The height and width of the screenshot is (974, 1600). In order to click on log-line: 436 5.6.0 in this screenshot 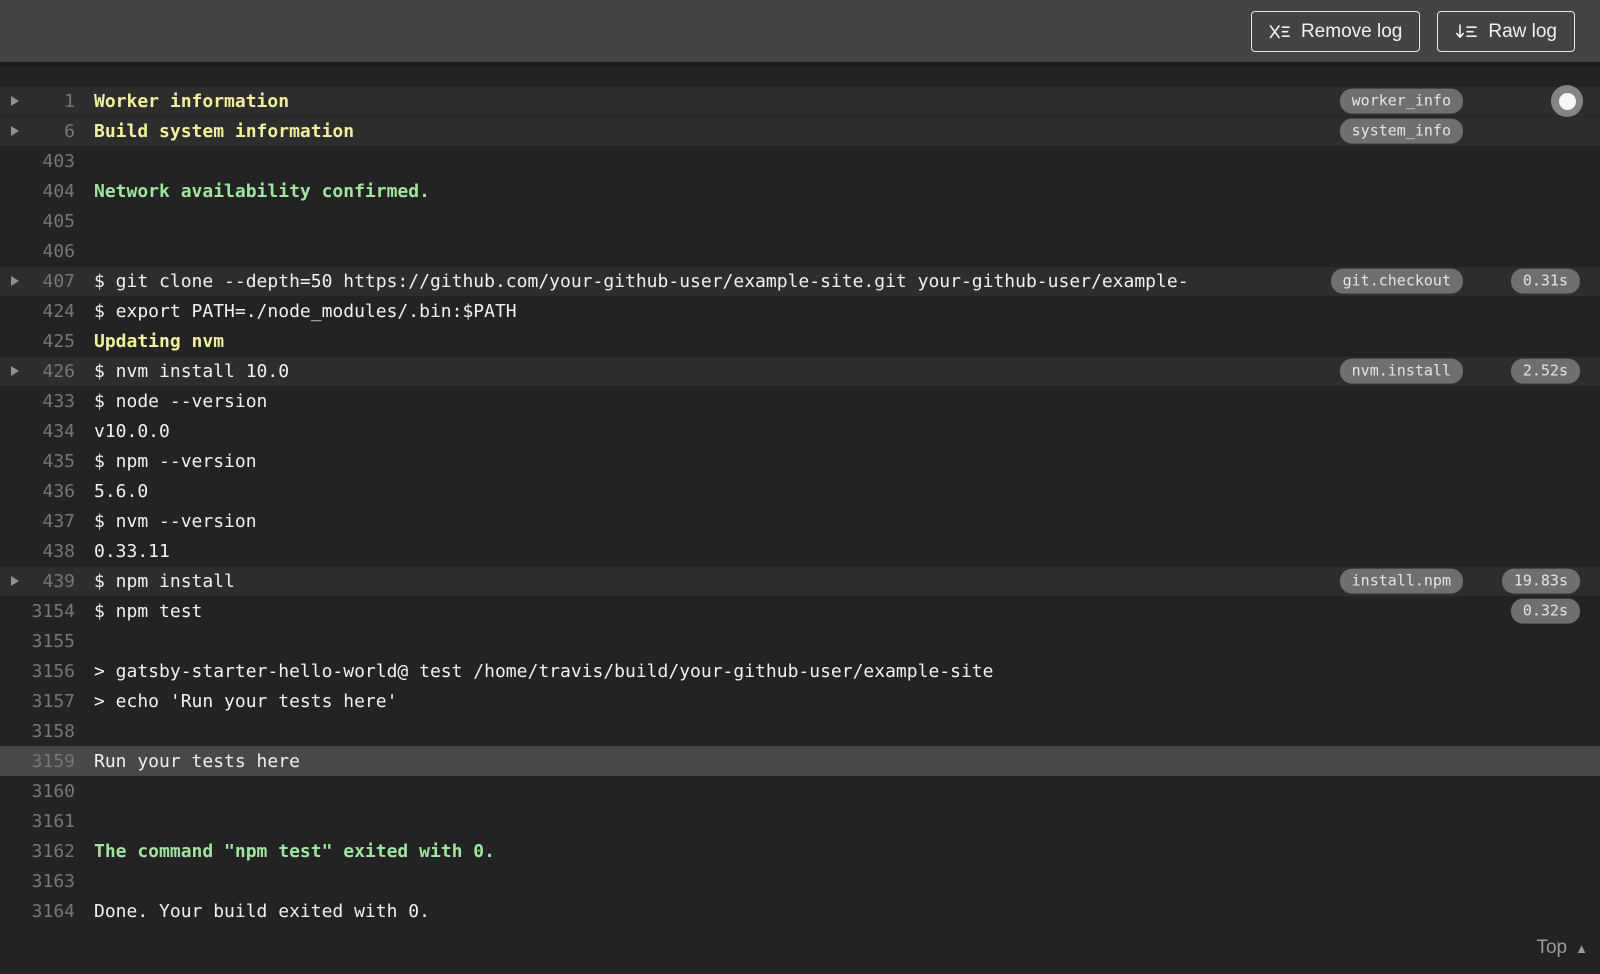, I will do `click(800, 491)`.